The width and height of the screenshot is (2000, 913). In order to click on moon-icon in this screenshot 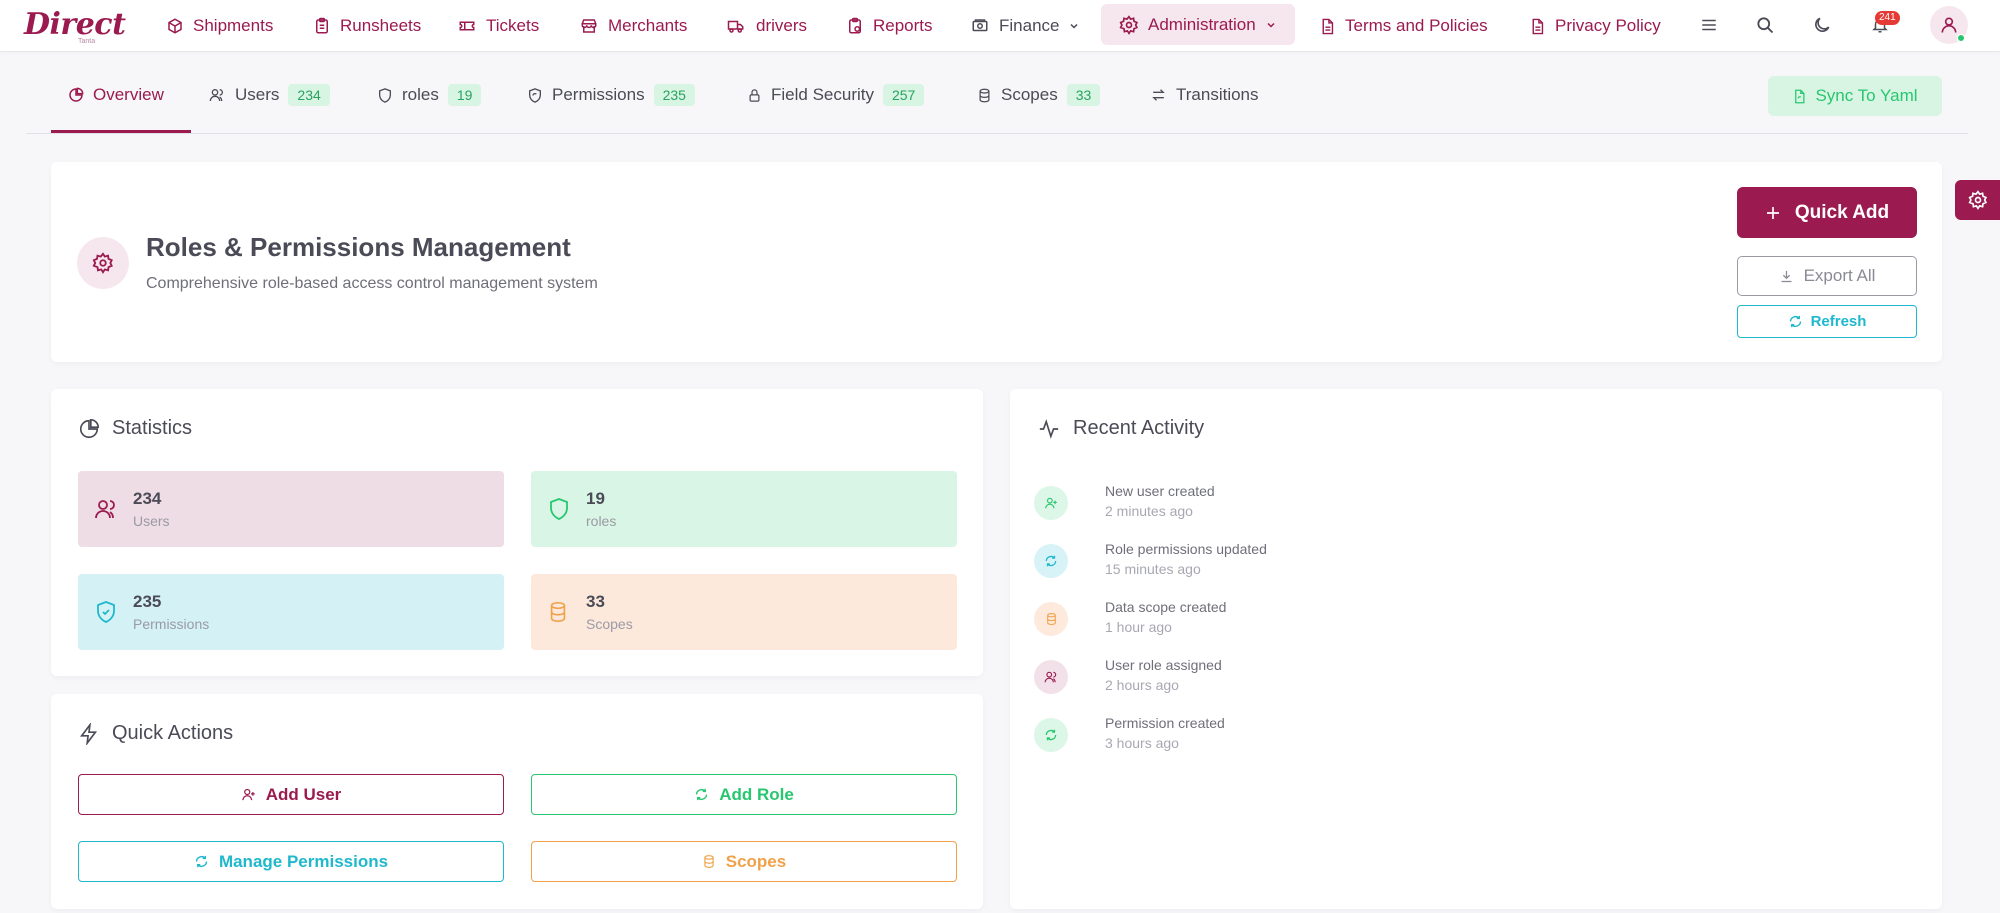, I will do `click(1822, 24)`.